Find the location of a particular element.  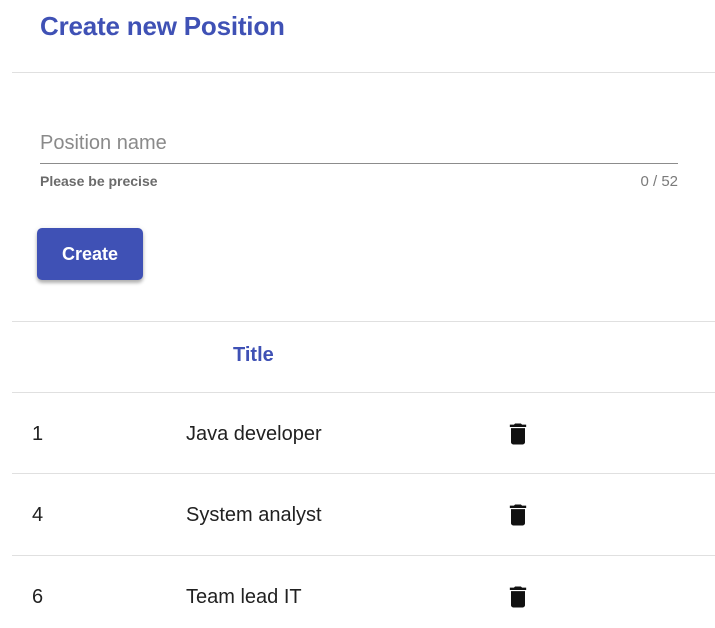

position-name-input is located at coordinates (359, 142).